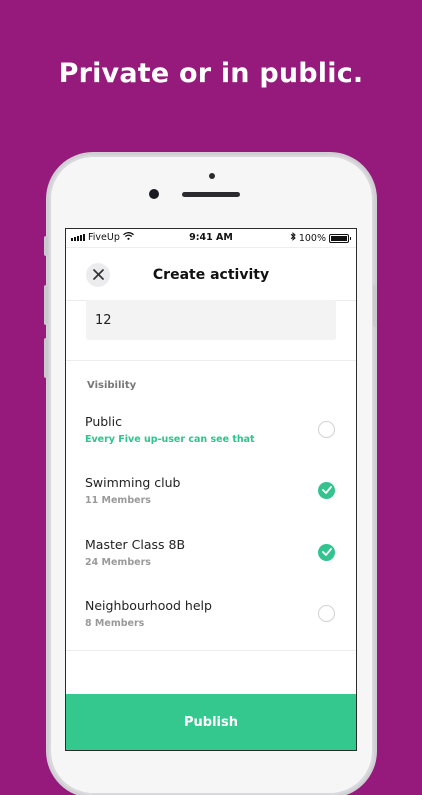 This screenshot has width=422, height=795. What do you see at coordinates (46, 246) in the screenshot?
I see `side-button-volume-up` at bounding box center [46, 246].